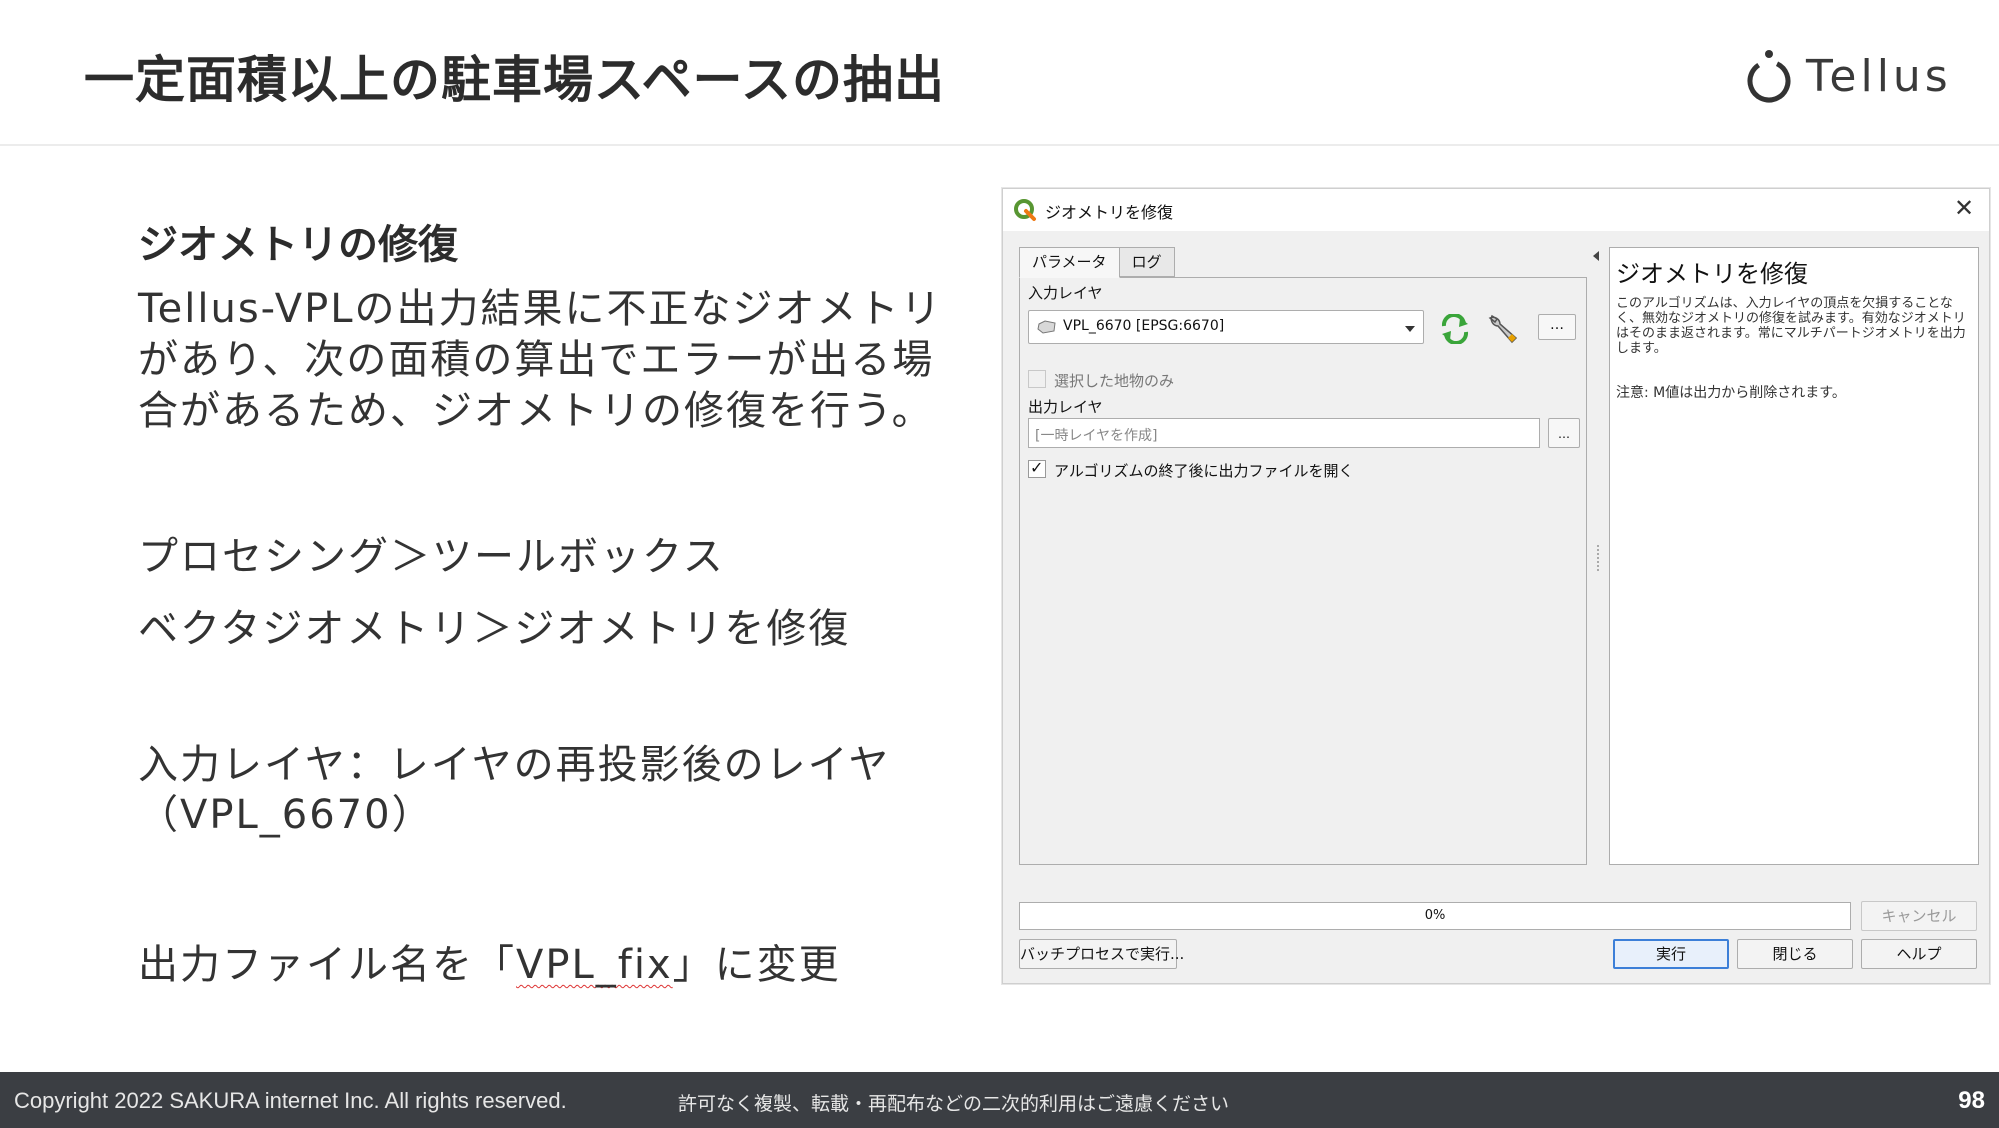  Describe the element at coordinates (1284, 433) in the screenshot. I see `output-layer-field: [一時レイヤを作成]` at that location.